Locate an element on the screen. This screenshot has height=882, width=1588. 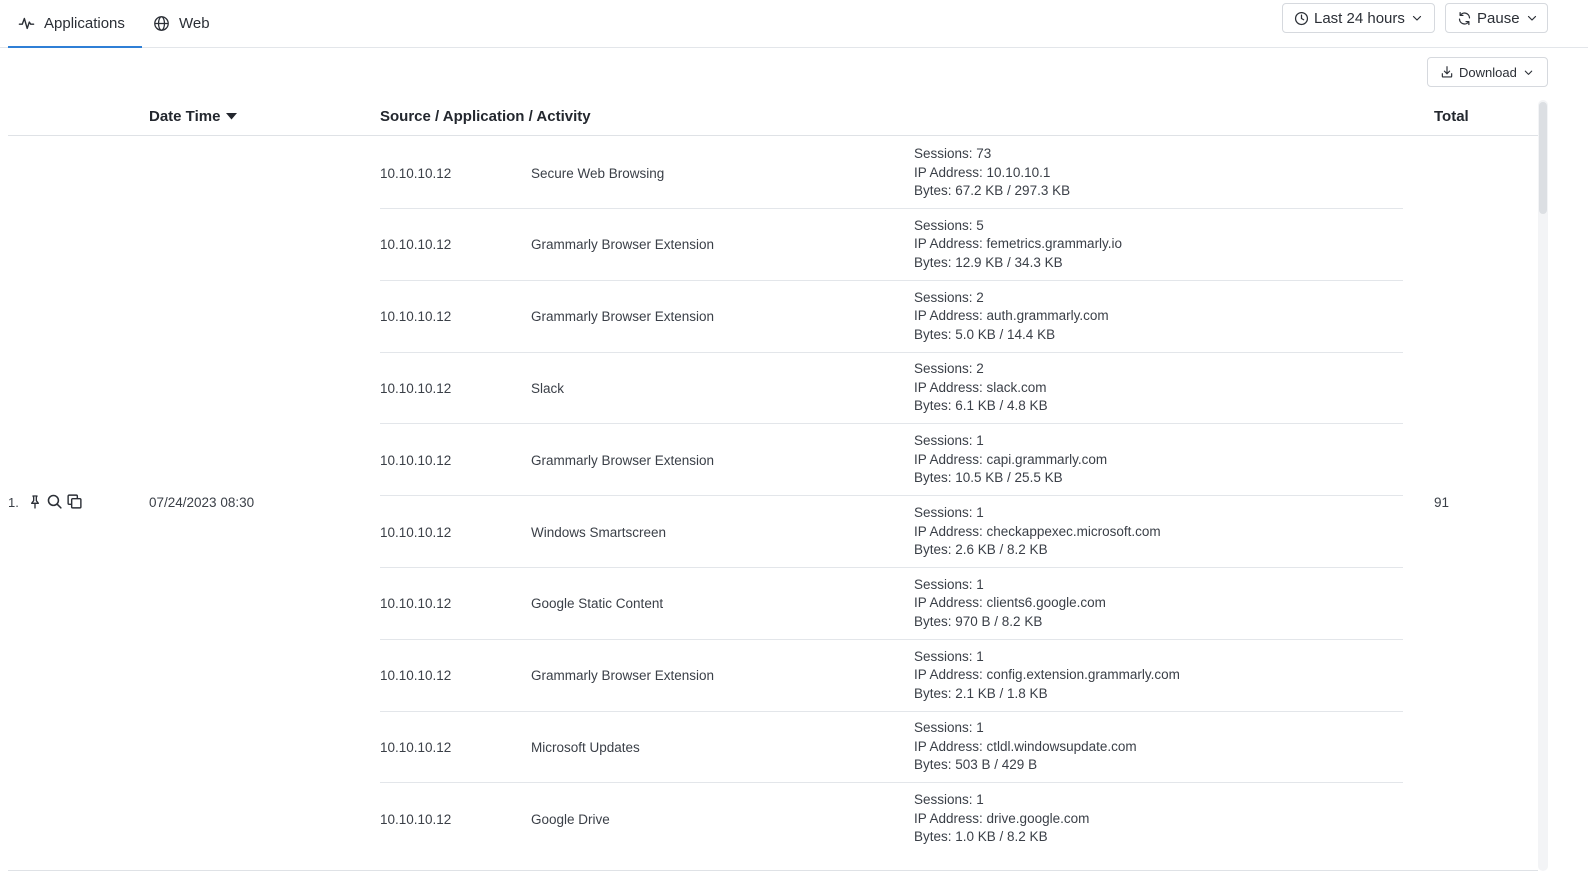
time-range-label: Last 24 hours is located at coordinates (1359, 18).